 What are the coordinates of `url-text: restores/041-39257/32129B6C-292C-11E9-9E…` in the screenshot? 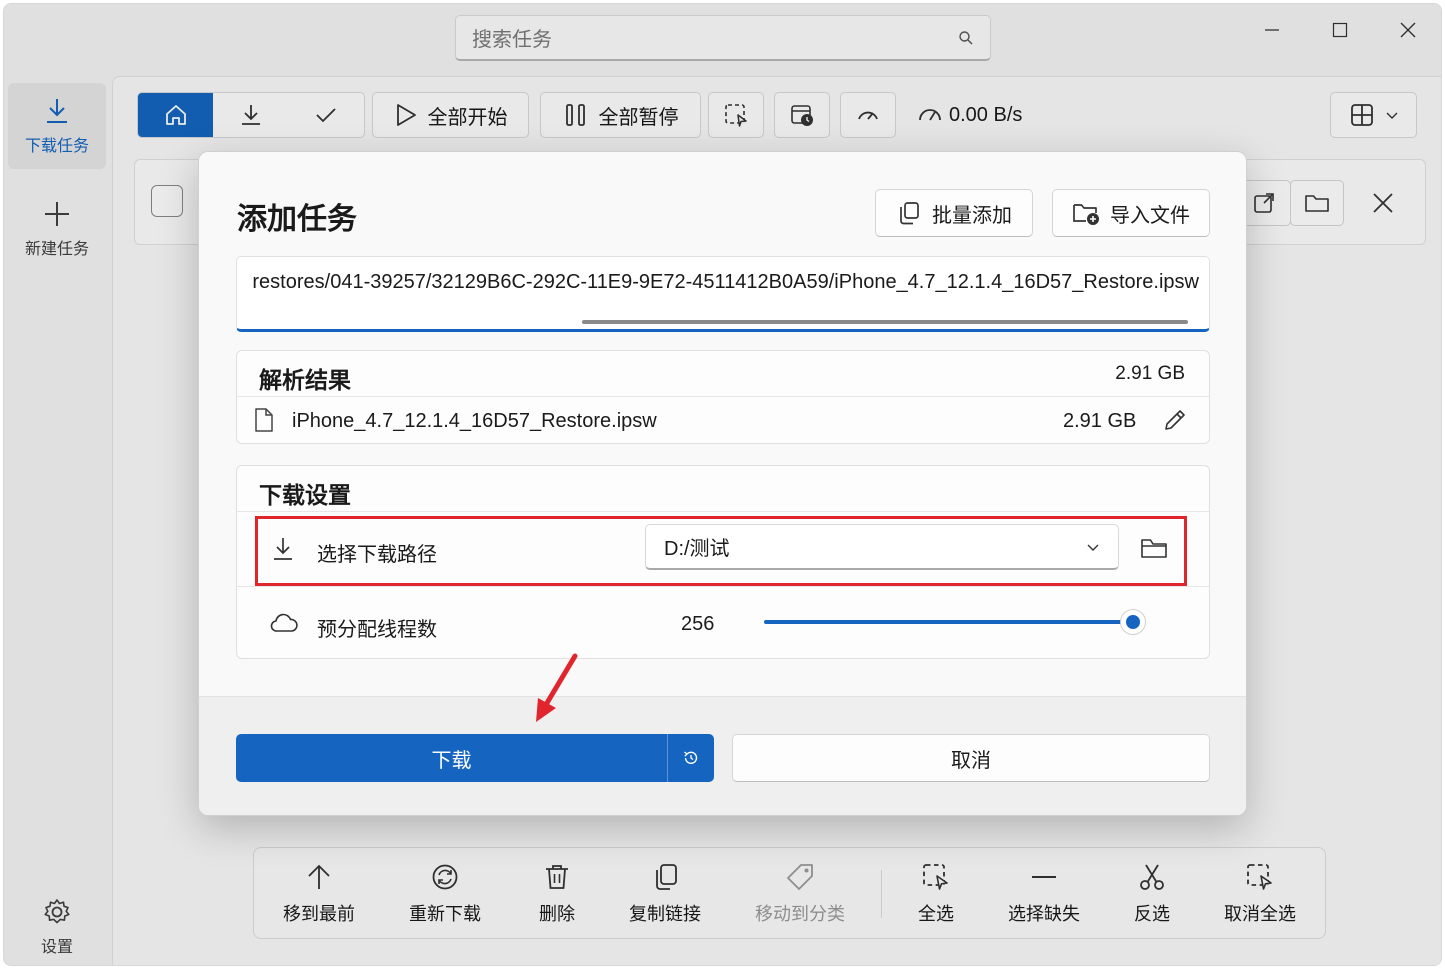 It's located at (725, 282).